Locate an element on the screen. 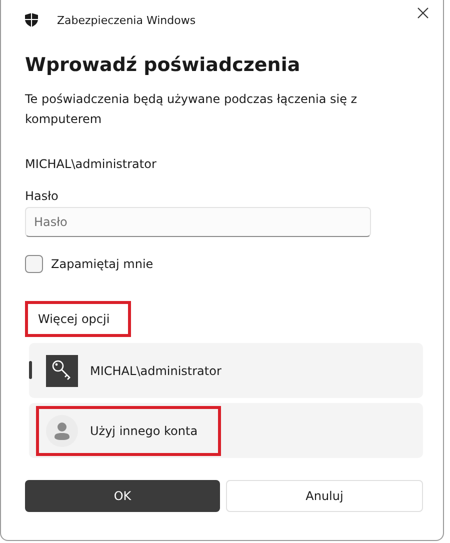 This screenshot has width=450, height=543. shield-icon is located at coordinates (31, 20).